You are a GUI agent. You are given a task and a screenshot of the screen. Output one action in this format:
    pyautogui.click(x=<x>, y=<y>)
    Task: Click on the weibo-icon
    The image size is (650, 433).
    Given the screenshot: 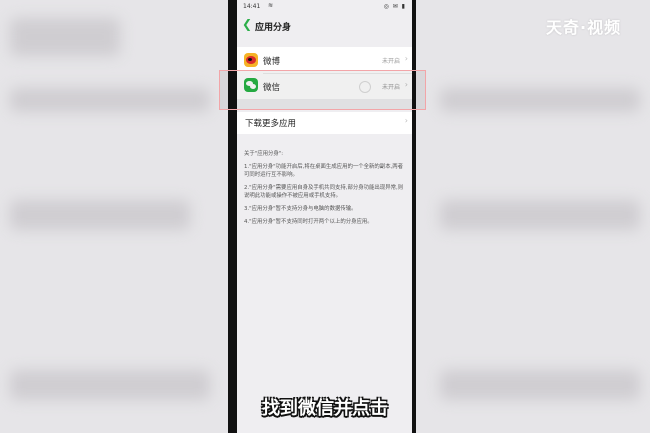 What is the action you would take?
    pyautogui.click(x=251, y=60)
    